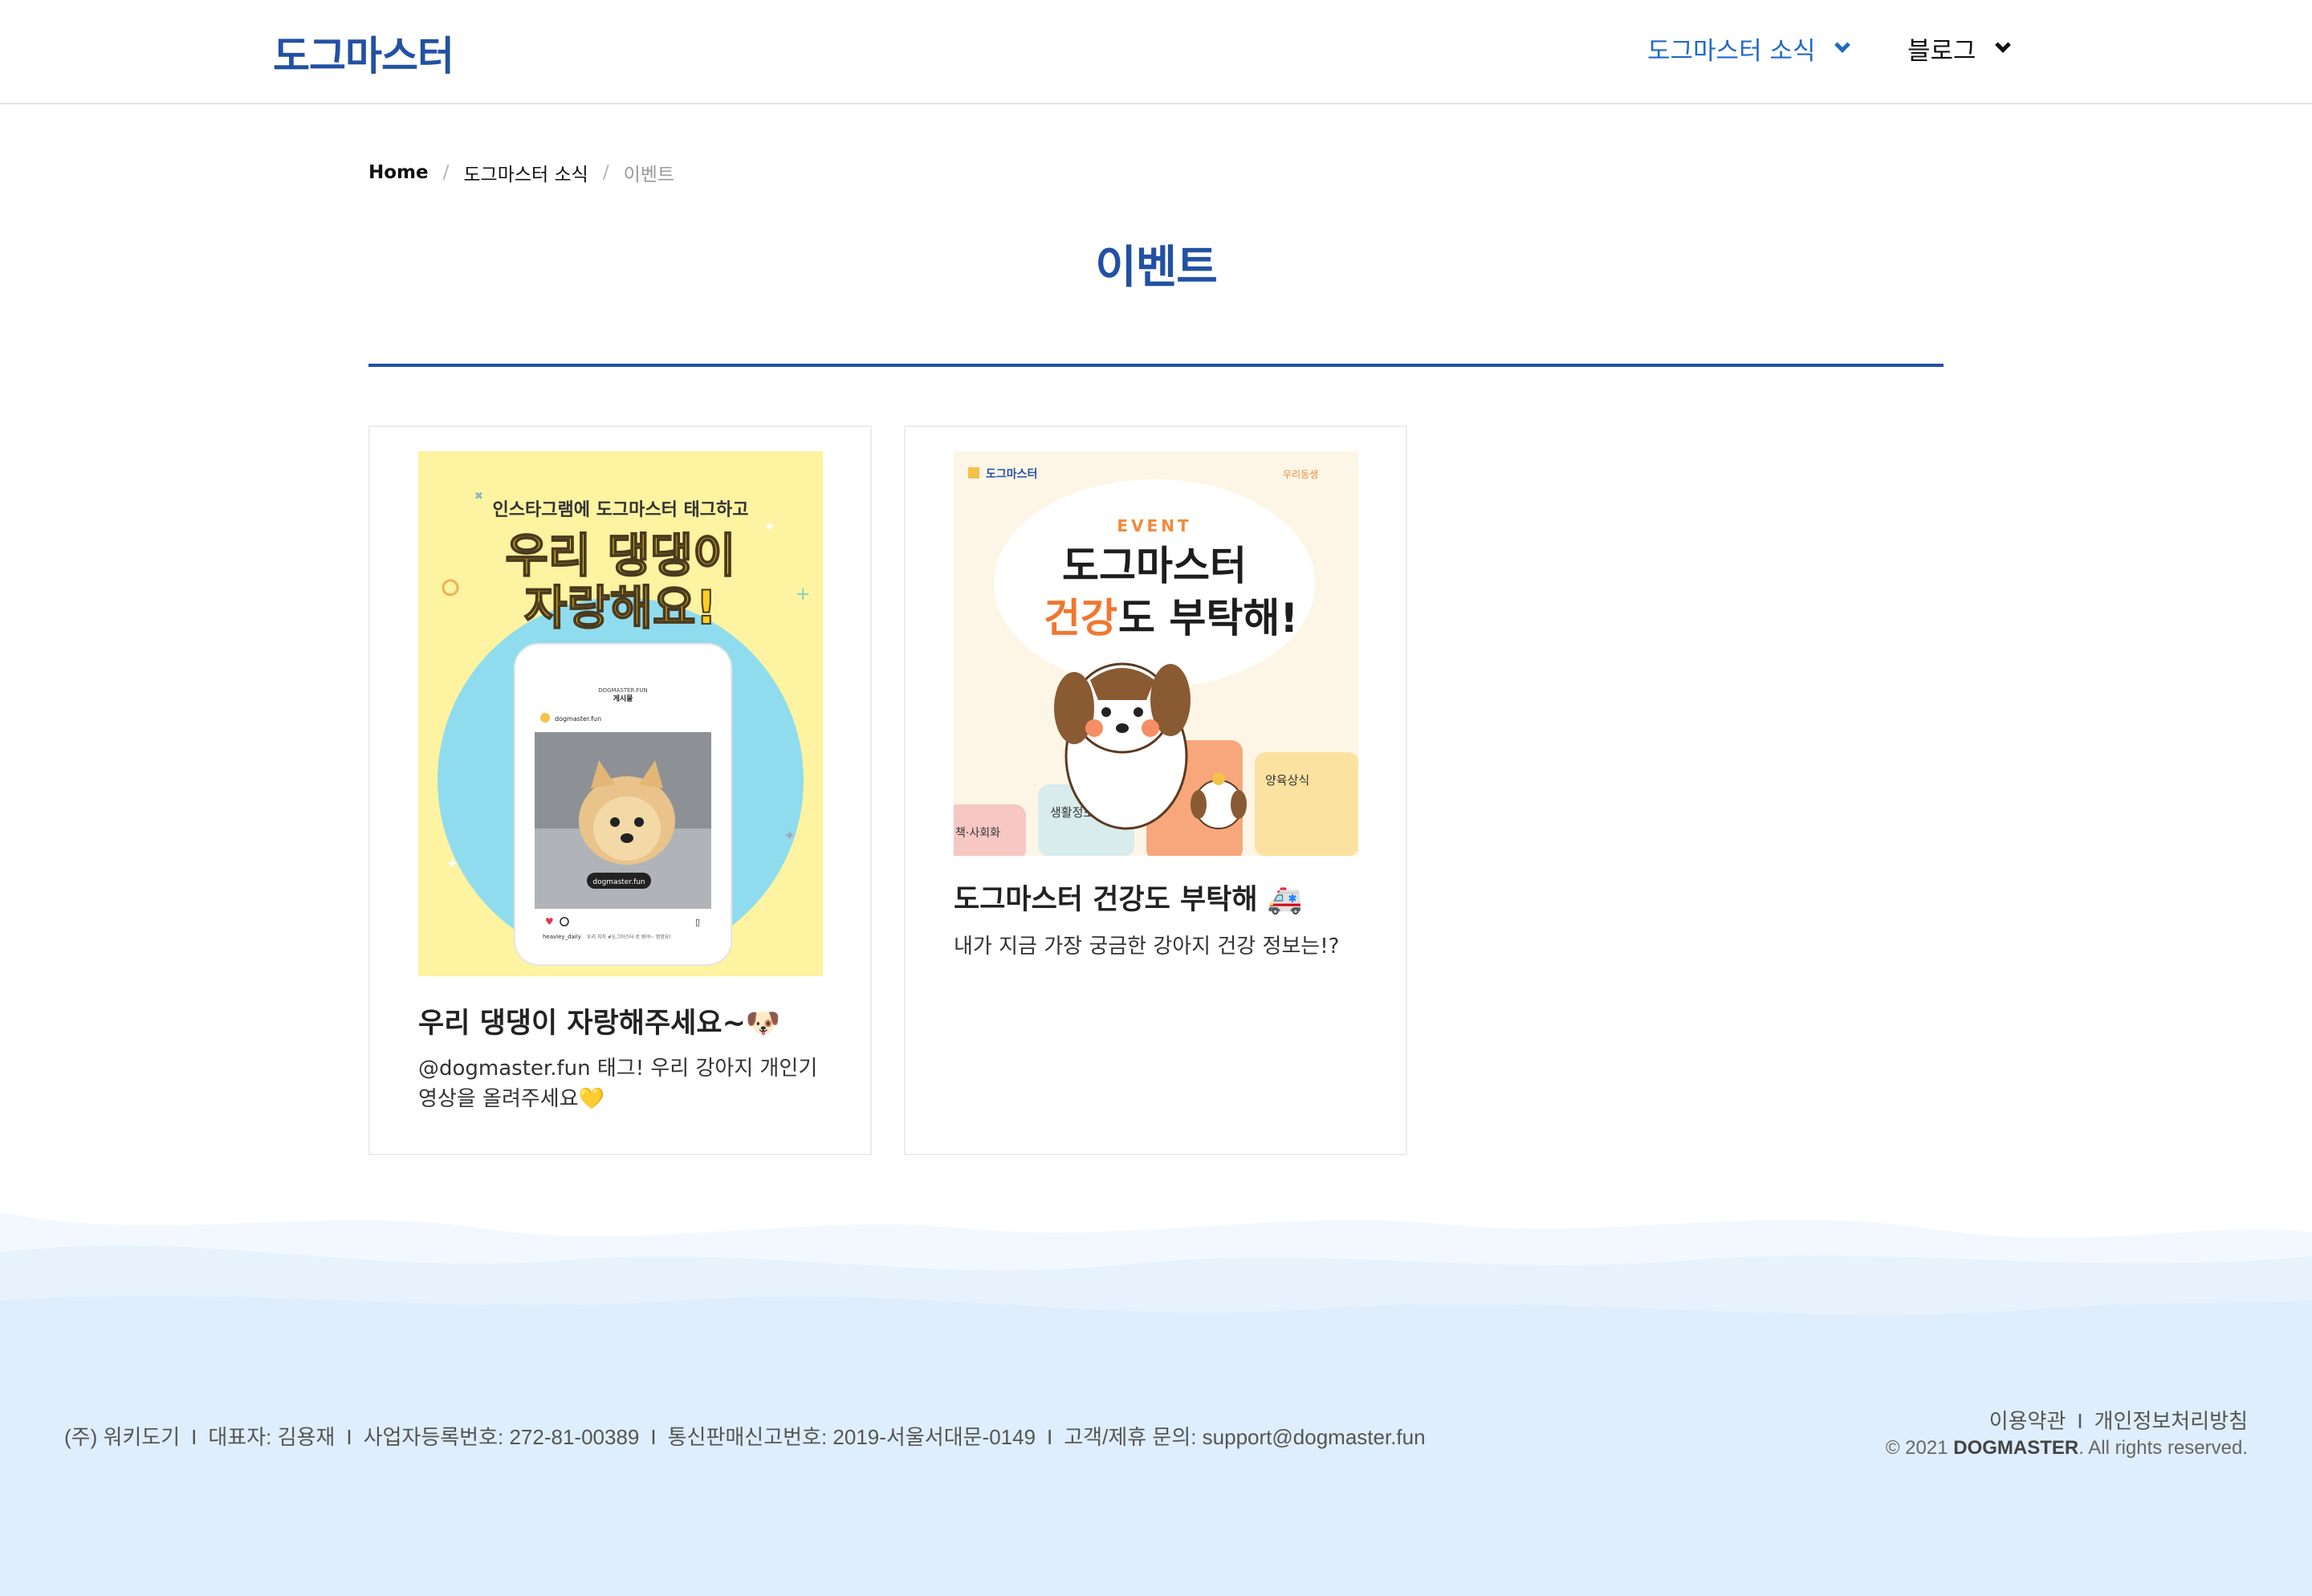 Image resolution: width=2312 pixels, height=1596 pixels. I want to click on footer-links: 이용약관 I 개인정보처리방침, so click(2118, 1421).